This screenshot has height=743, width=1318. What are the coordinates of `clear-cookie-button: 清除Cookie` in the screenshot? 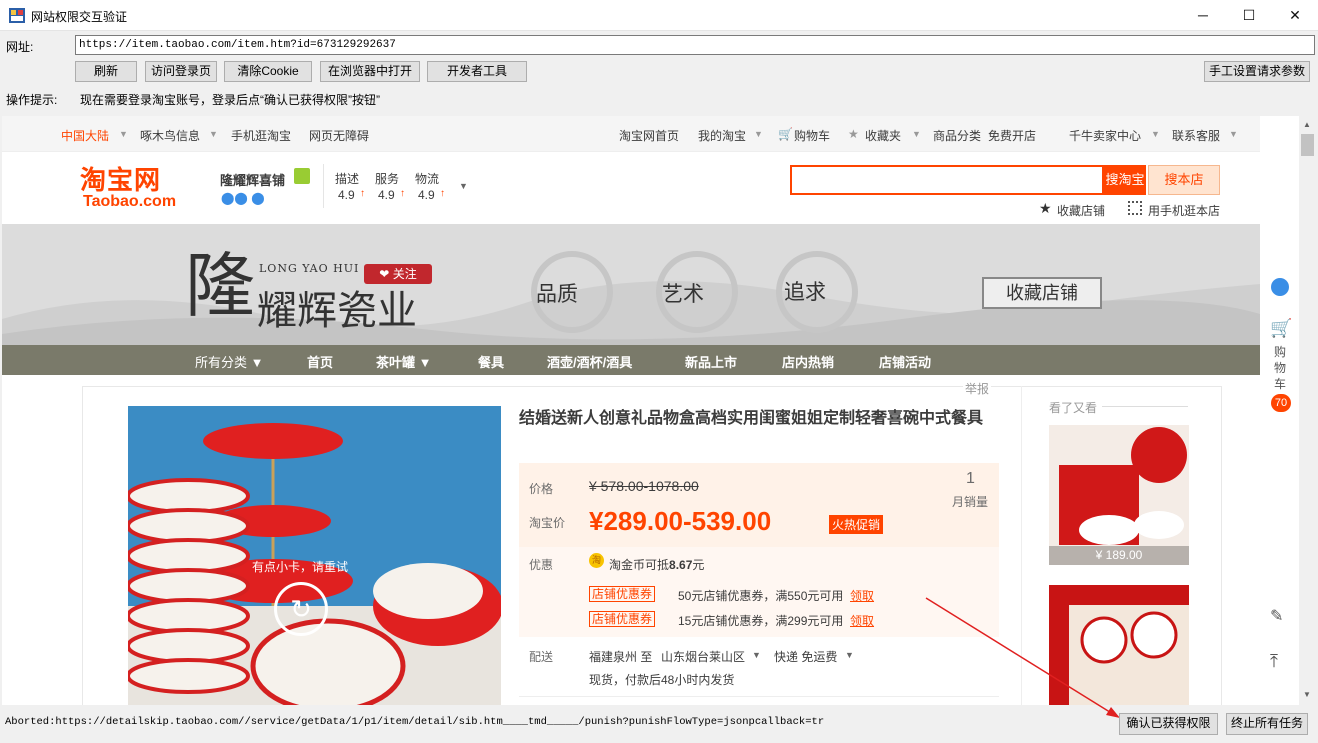 It's located at (268, 71).